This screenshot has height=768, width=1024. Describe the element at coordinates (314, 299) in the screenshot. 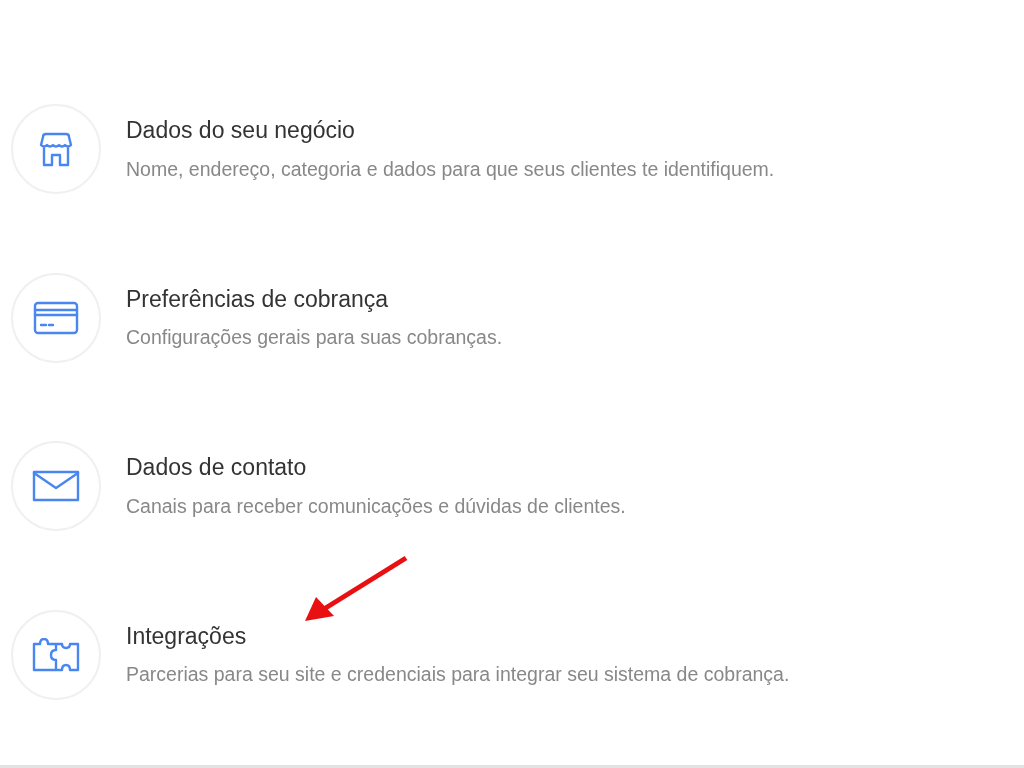

I see `setting-title: Preferências de cobrança` at that location.